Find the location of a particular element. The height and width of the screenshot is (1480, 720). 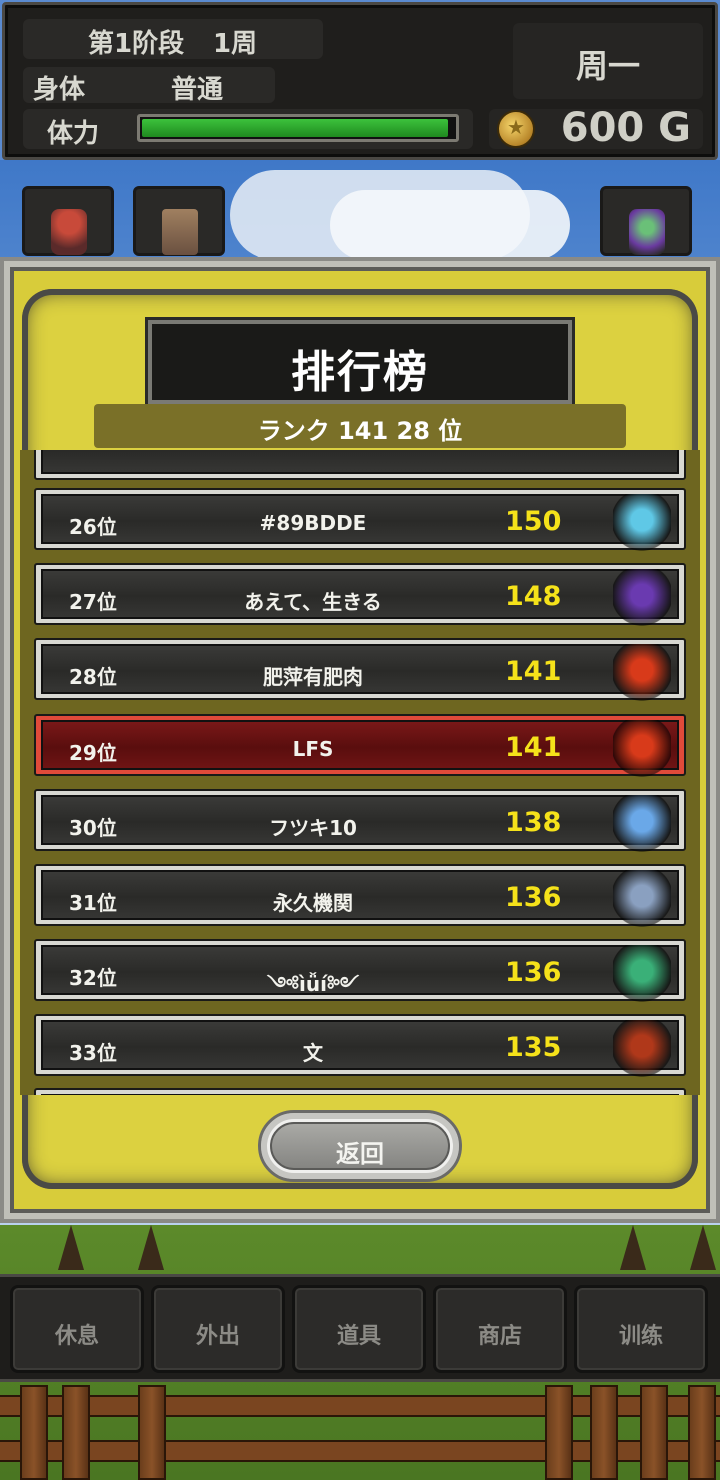

menu-rest-button: 休息 is located at coordinates (77, 1329).